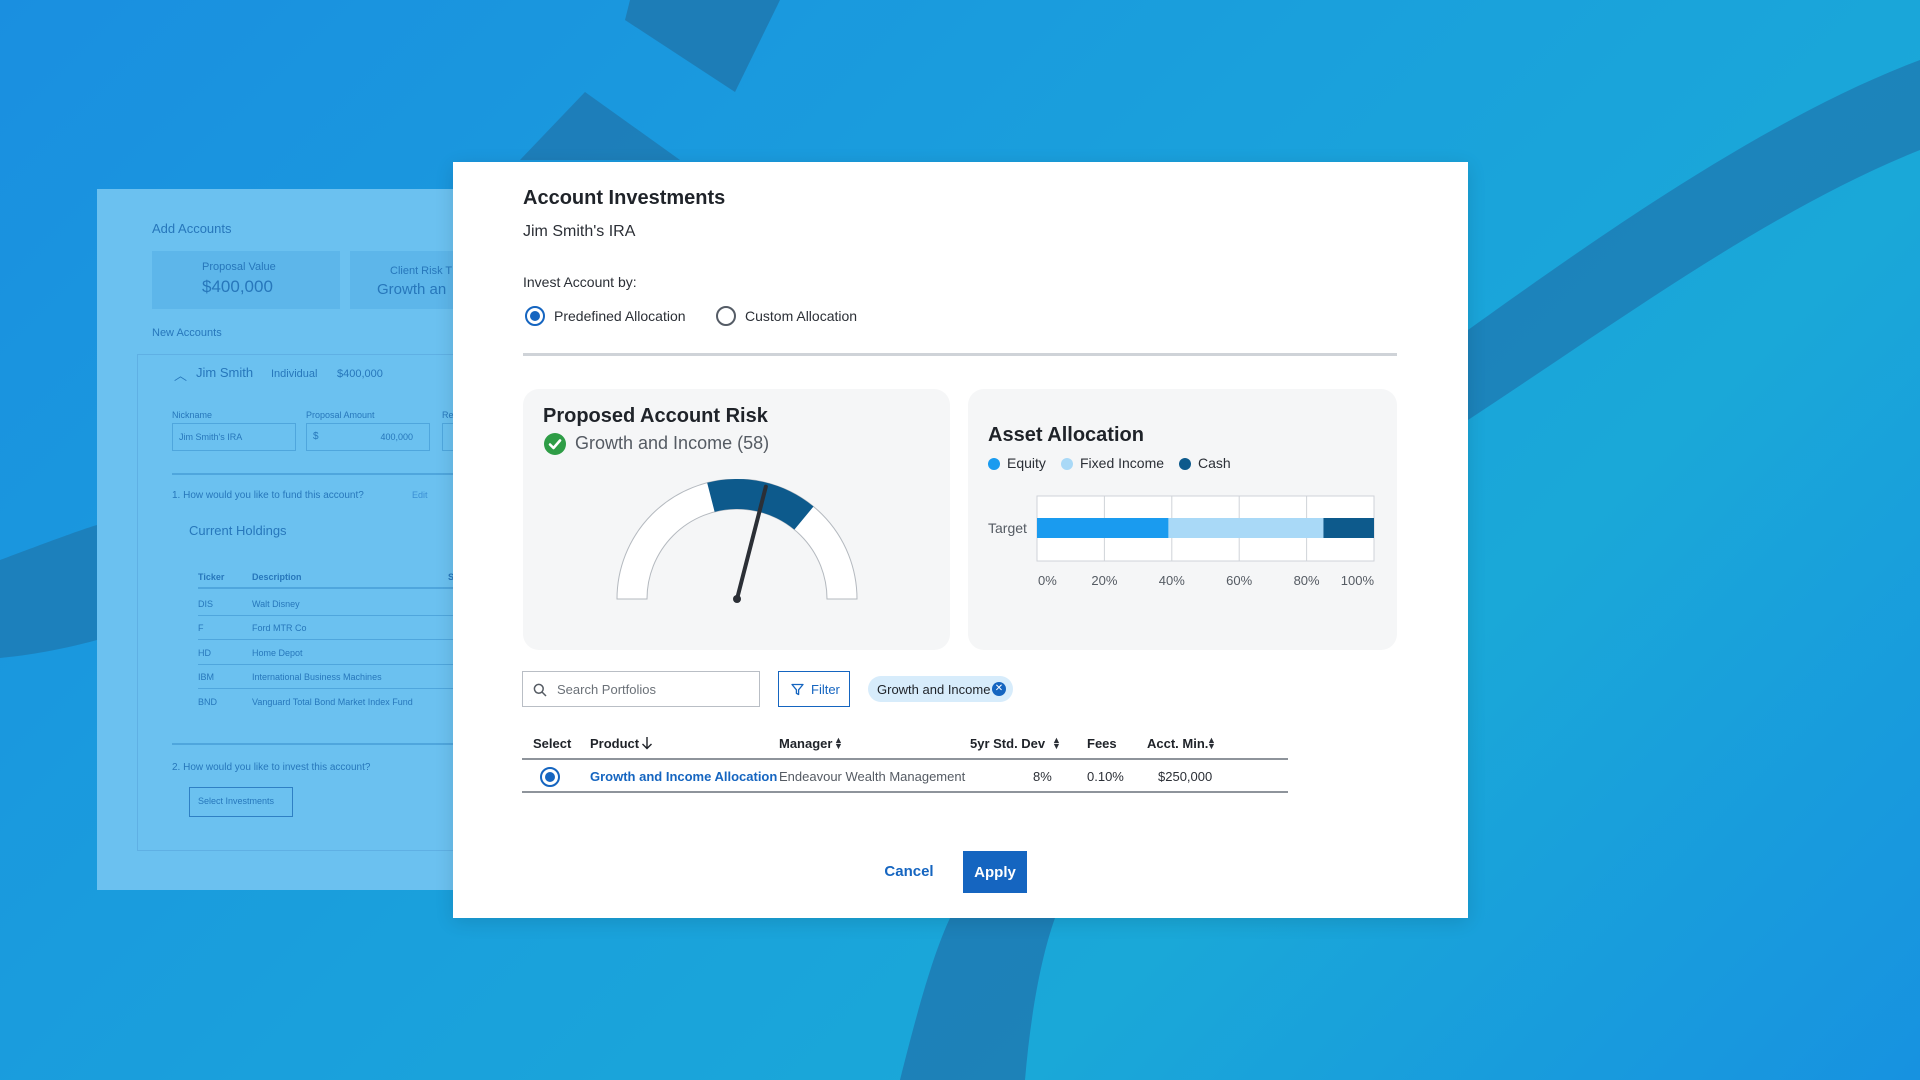  Describe the element at coordinates (1185, 776) in the screenshot. I see `acct-min-cell: $250,000` at that location.